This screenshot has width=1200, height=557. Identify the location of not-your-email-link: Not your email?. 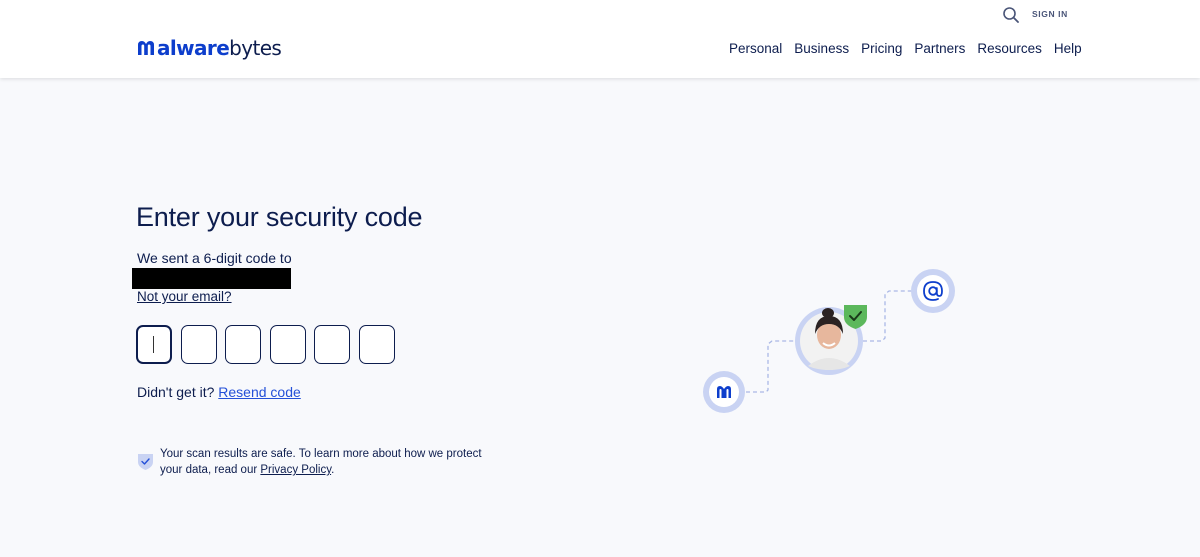
(184, 296).